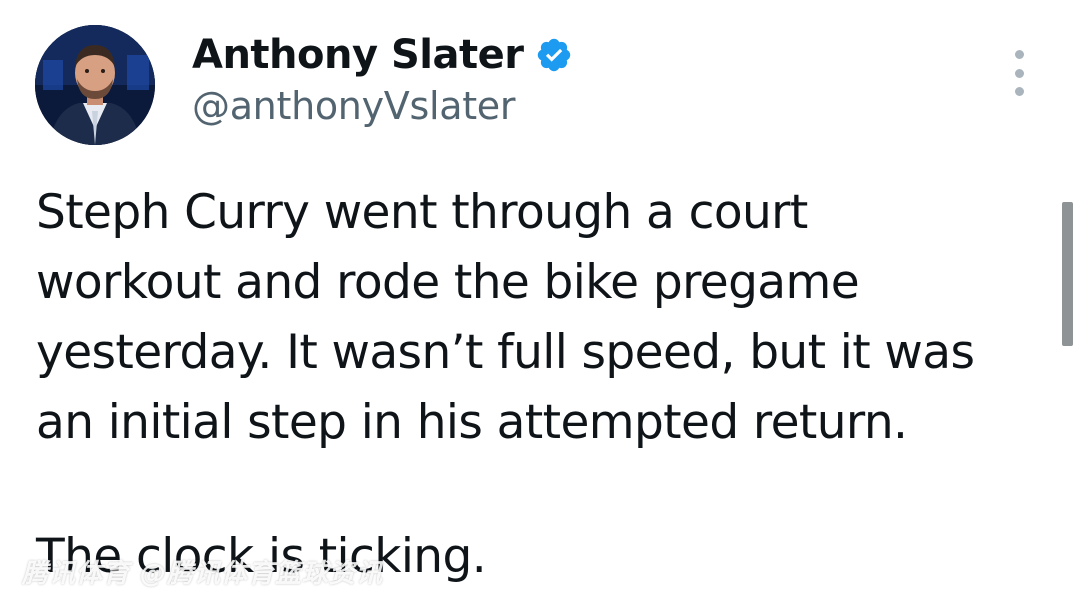 The image size is (1079, 602). What do you see at coordinates (1067, 274) in the screenshot?
I see `scrollbar-thumb` at bounding box center [1067, 274].